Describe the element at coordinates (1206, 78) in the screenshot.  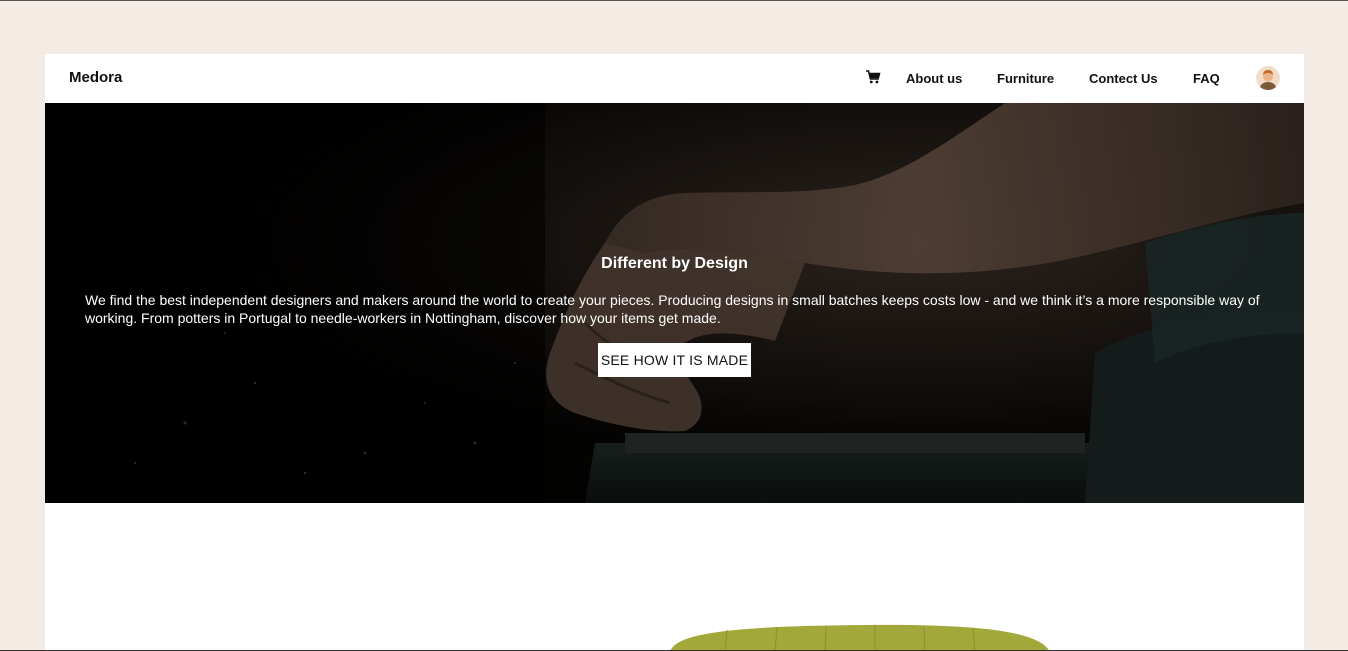
I see `nav-link-faq: FAQ` at that location.